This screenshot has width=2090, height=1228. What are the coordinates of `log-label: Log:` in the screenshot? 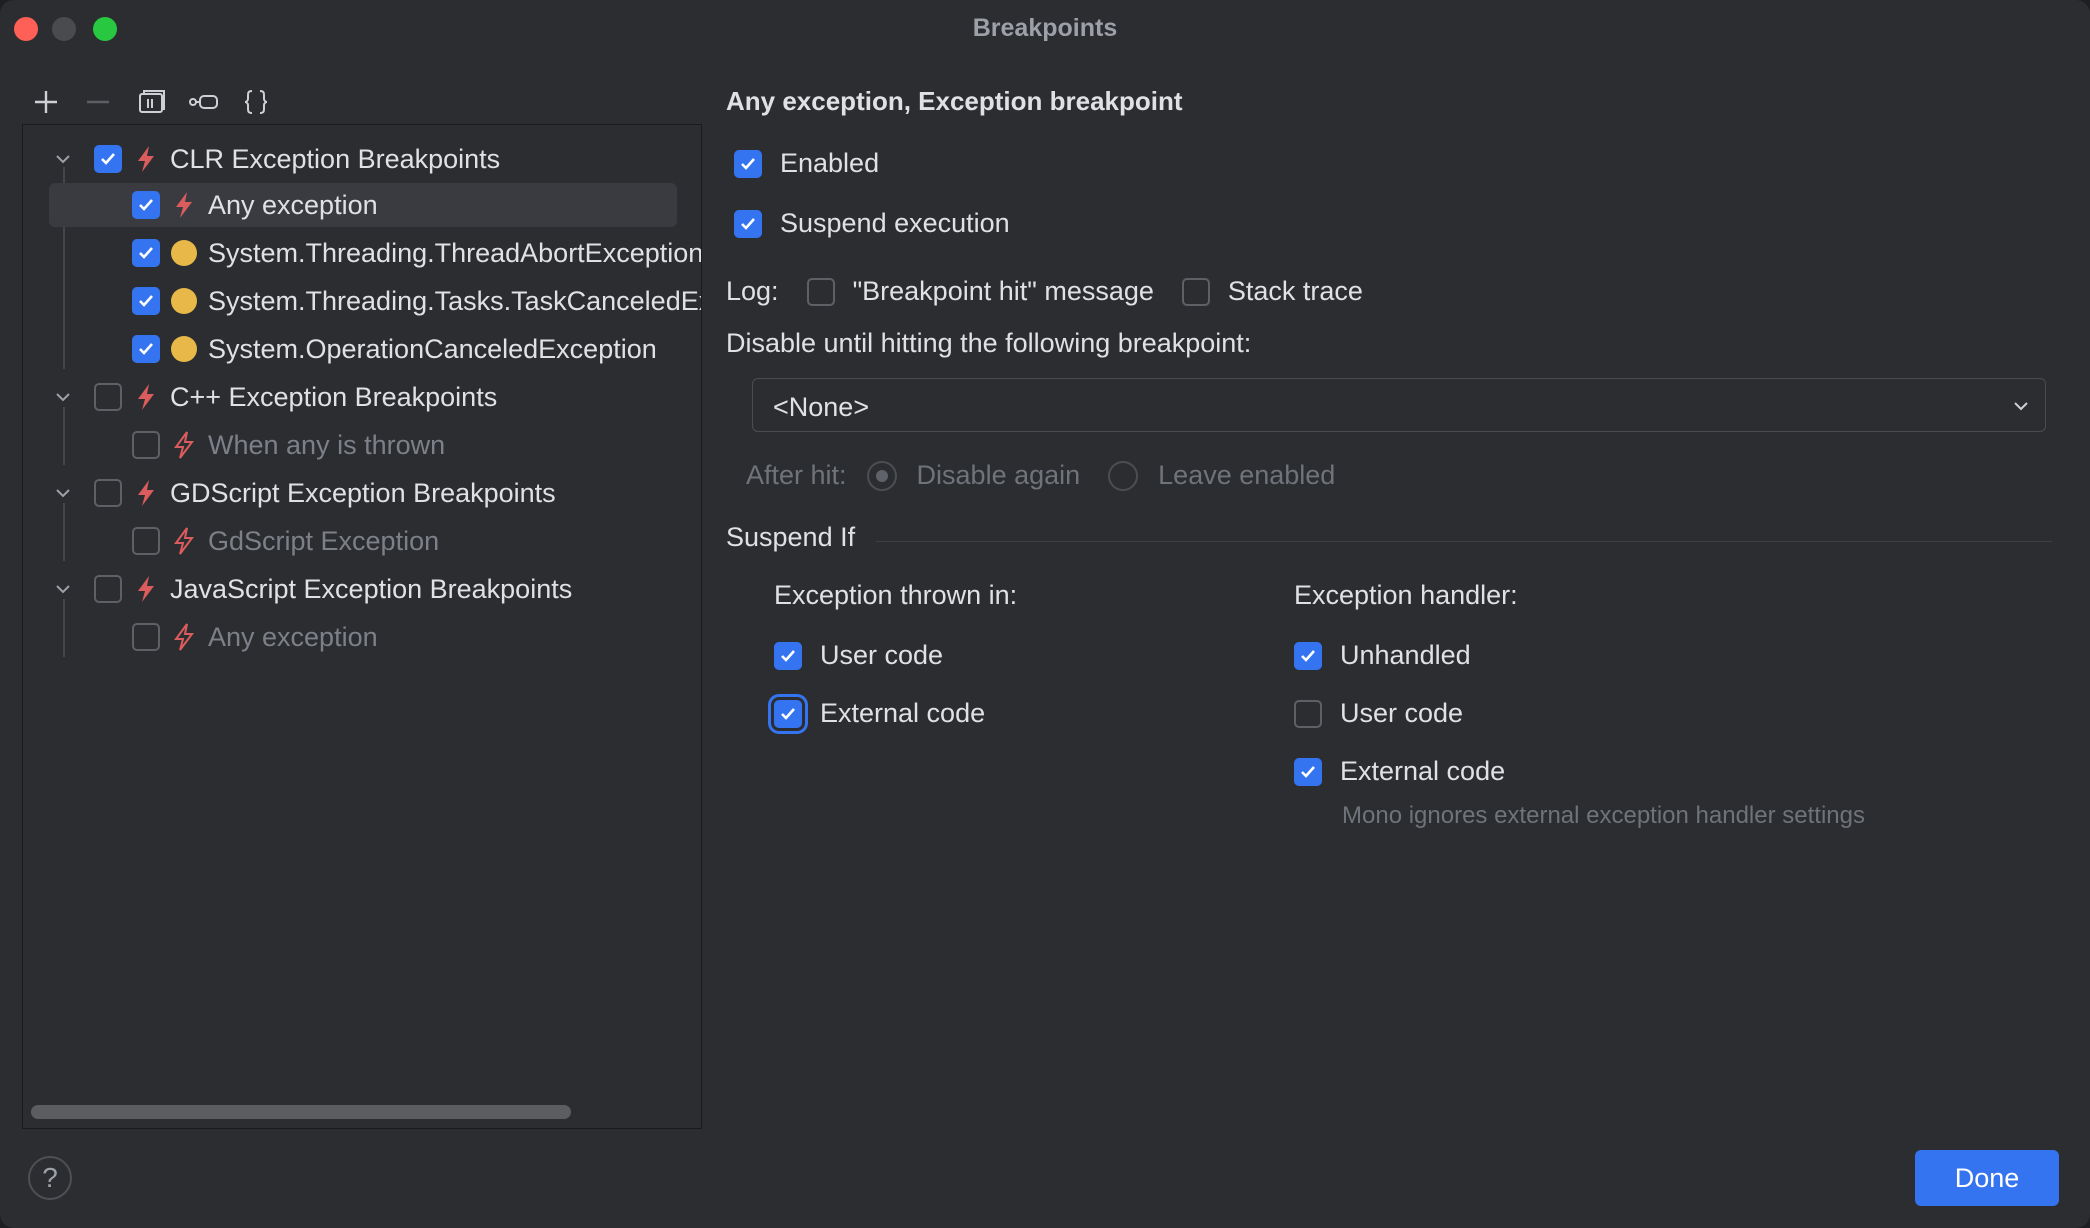 It's located at (752, 291).